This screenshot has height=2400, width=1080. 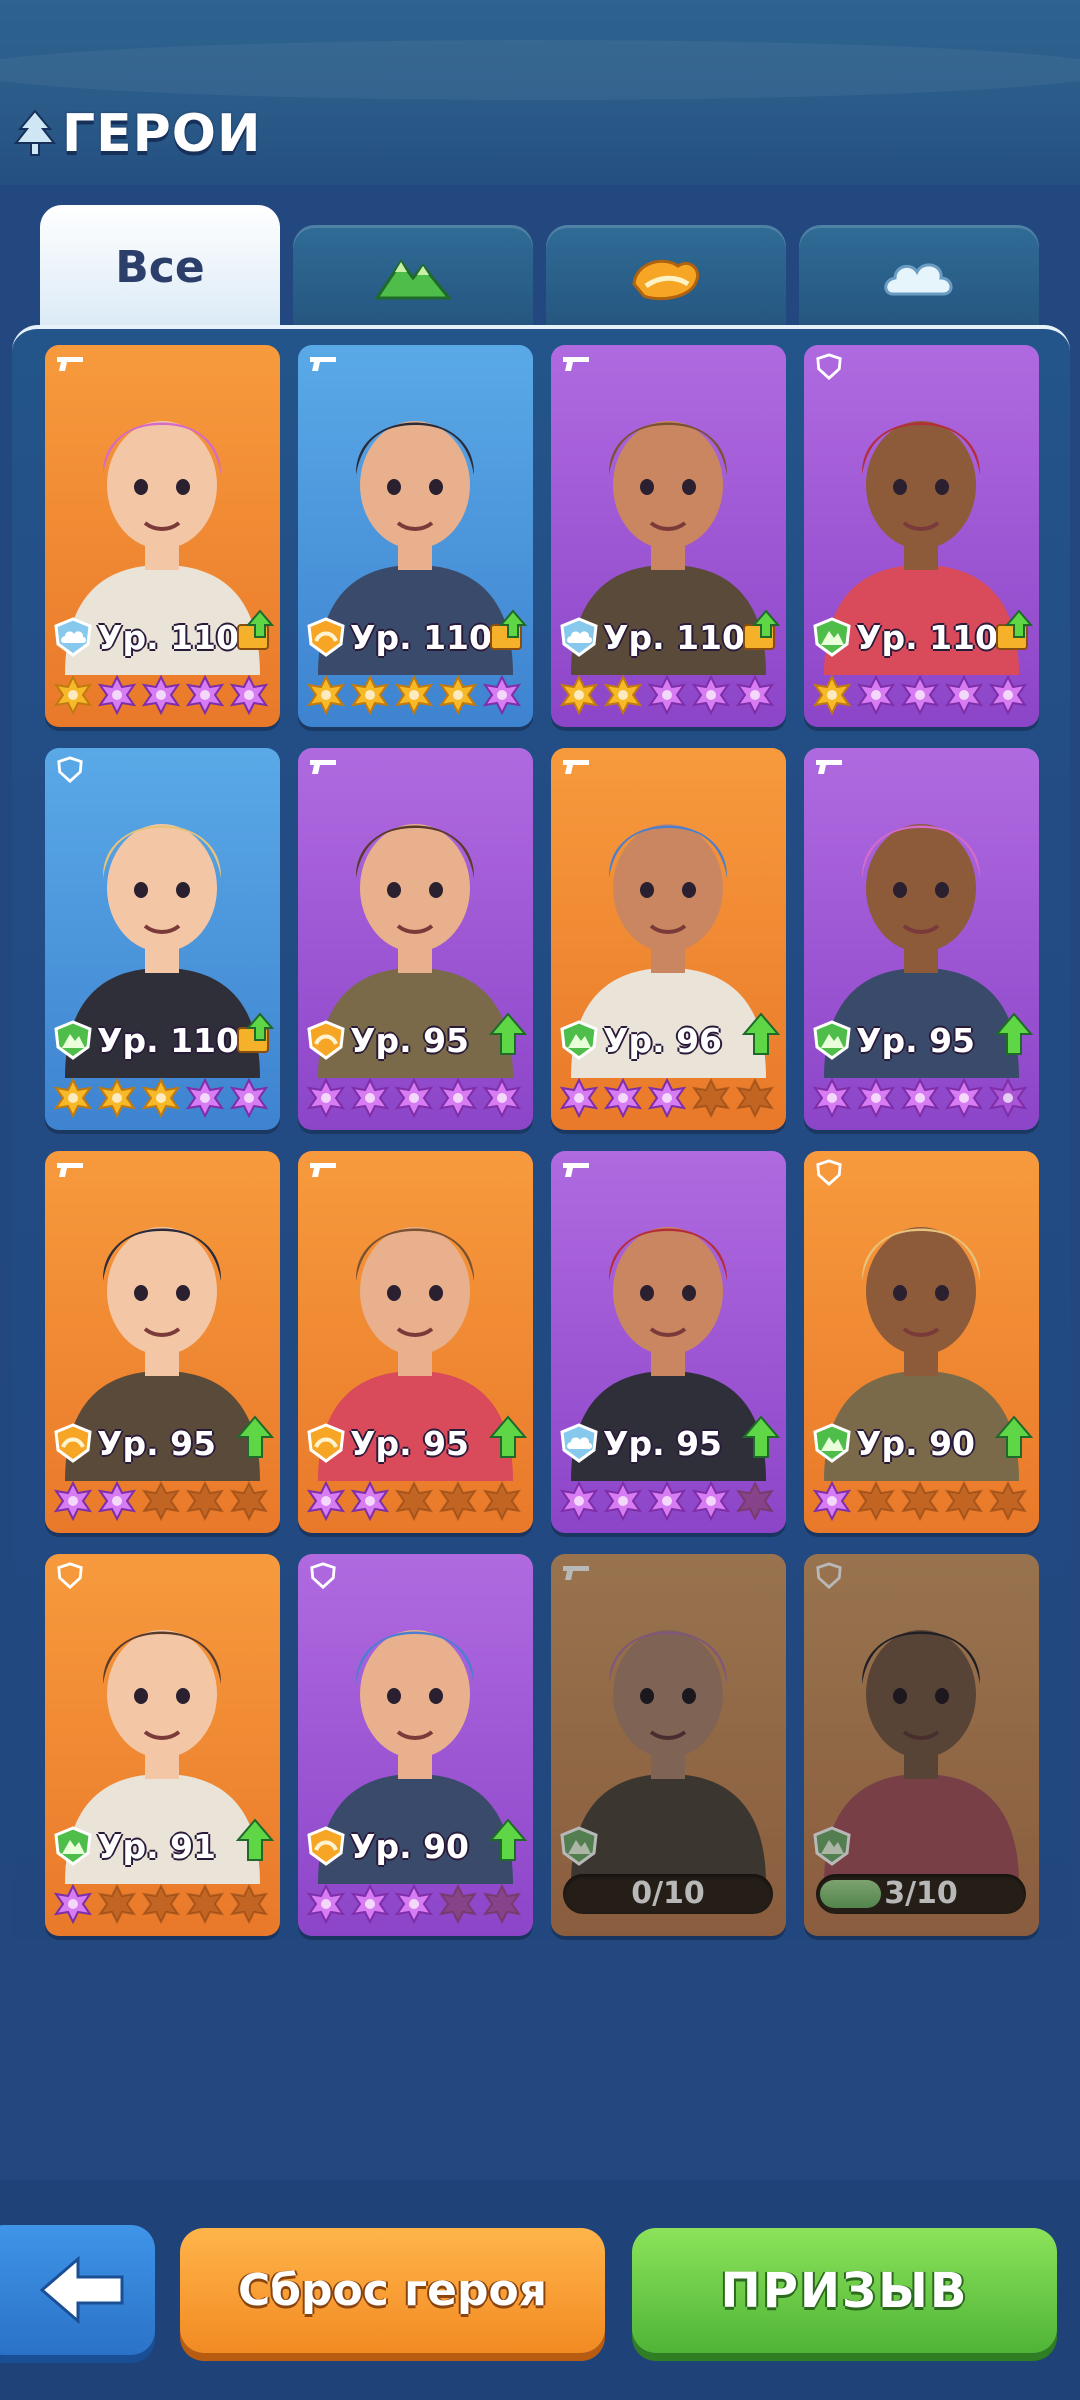 I want to click on hero-card: 0/10, so click(x=668, y=1745).